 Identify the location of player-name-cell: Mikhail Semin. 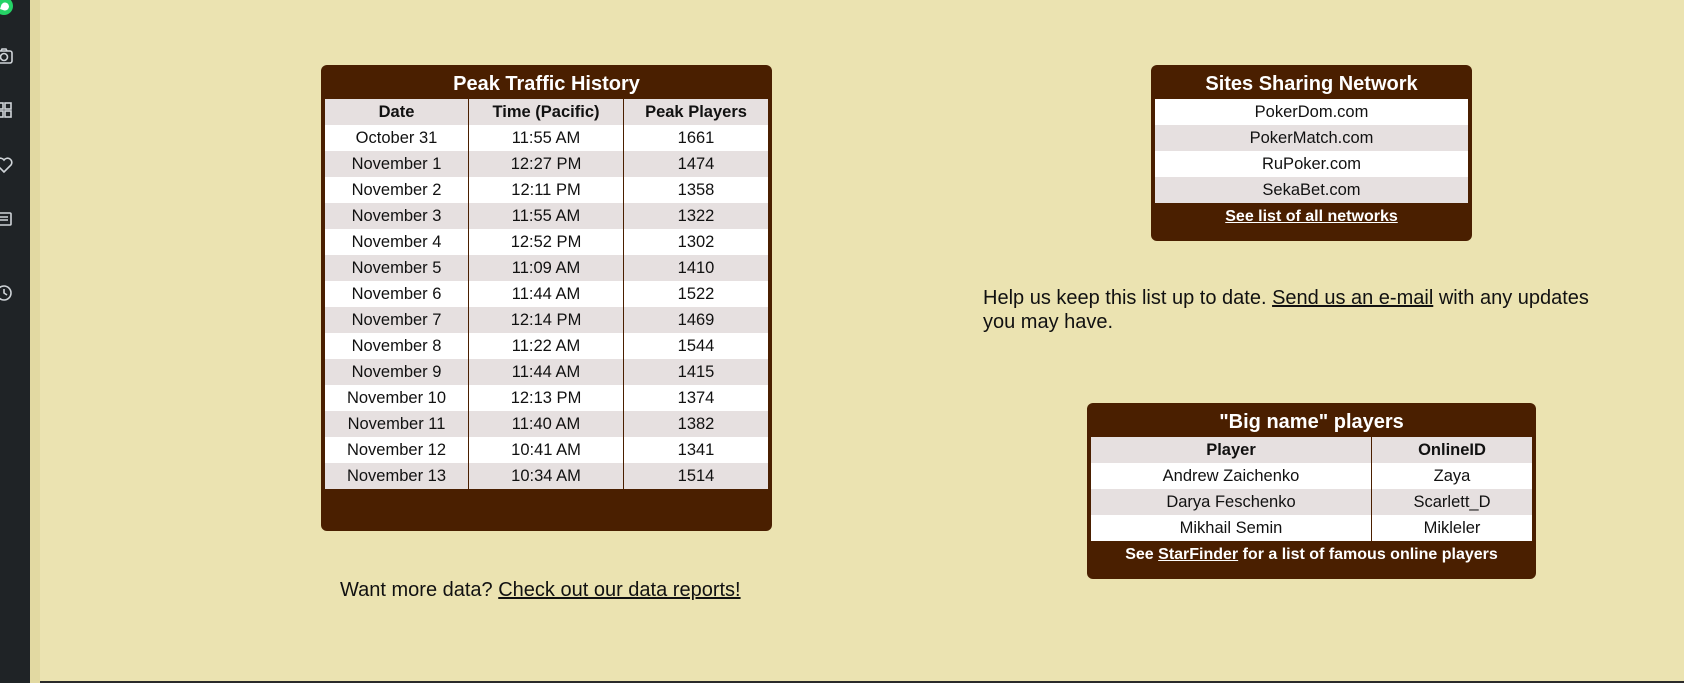
(1231, 528).